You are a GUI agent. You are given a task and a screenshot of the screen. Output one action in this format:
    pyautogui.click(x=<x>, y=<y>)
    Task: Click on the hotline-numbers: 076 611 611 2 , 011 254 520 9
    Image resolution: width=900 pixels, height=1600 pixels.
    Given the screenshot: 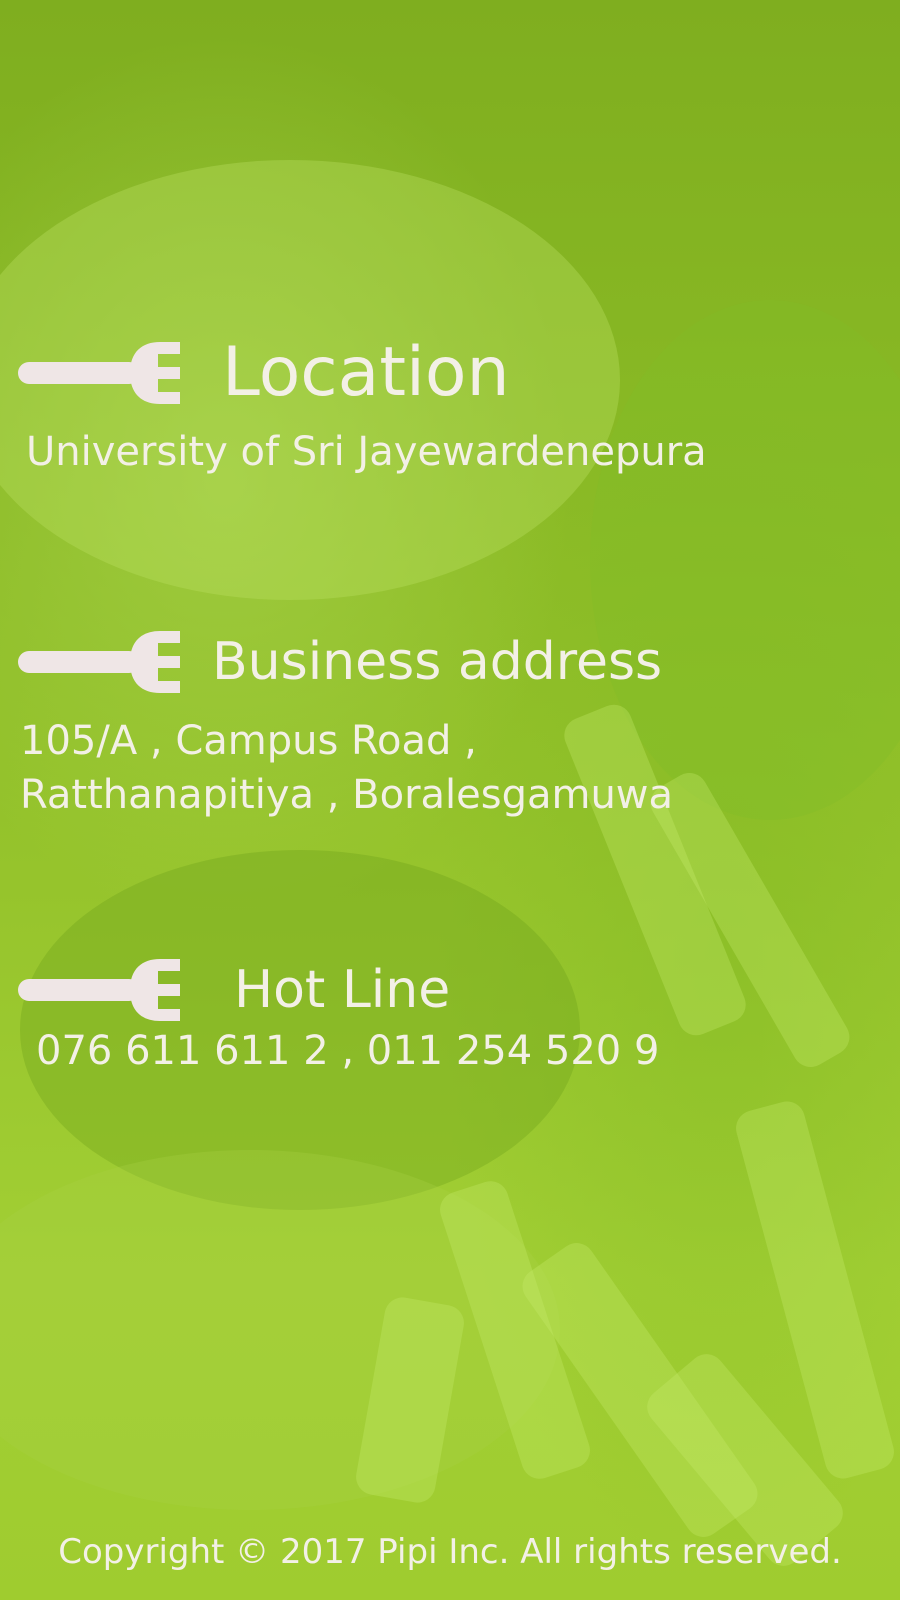 What is the action you would take?
    pyautogui.click(x=348, y=1051)
    